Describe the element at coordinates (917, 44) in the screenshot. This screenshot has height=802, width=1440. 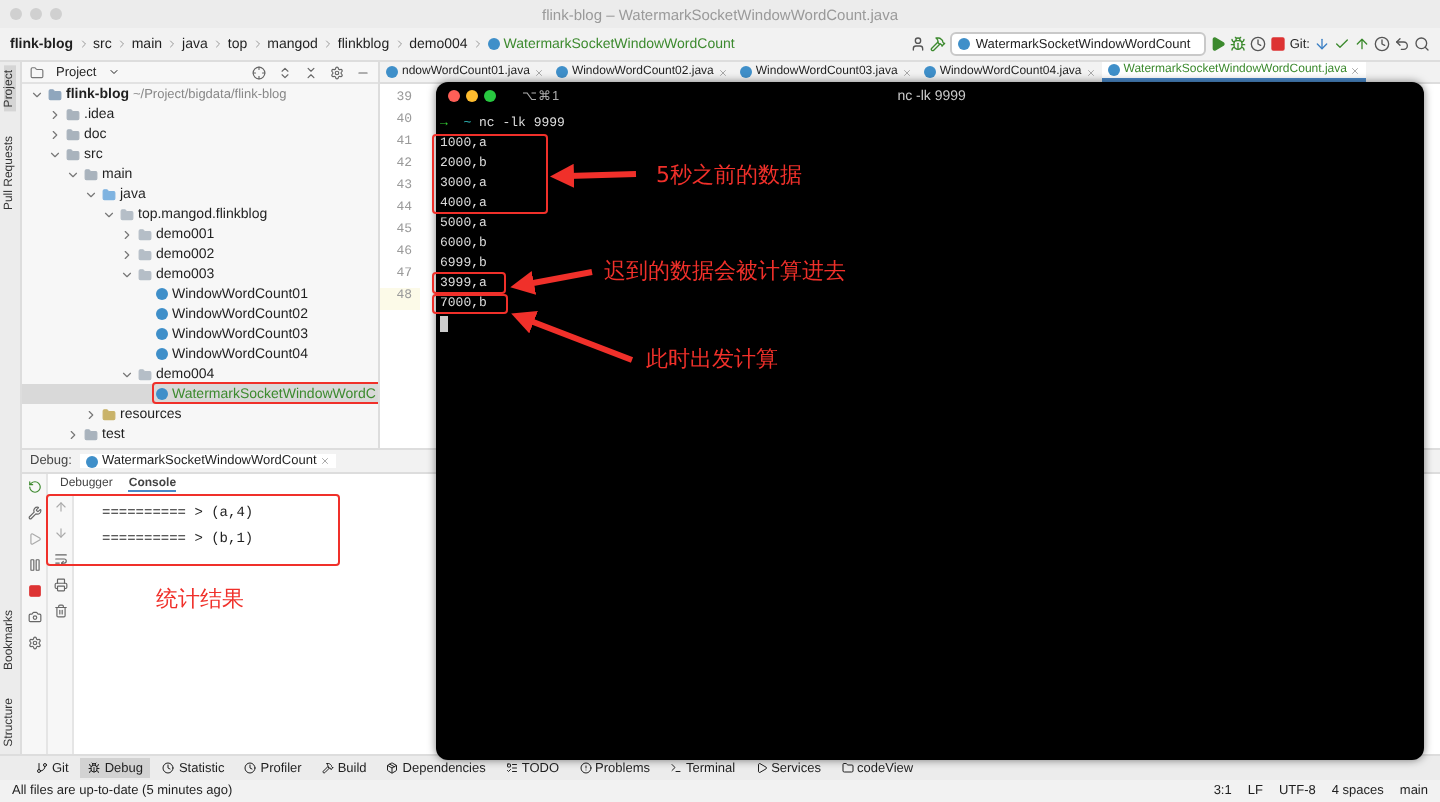
I see `user-icon` at that location.